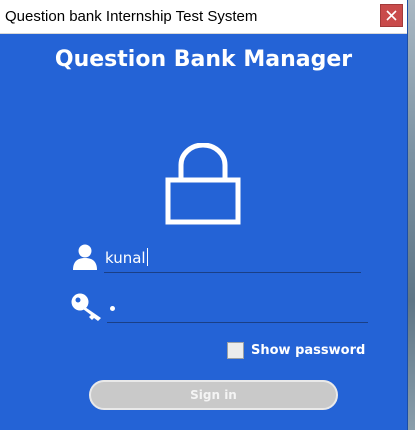 This screenshot has width=415, height=430. What do you see at coordinates (147, 257) in the screenshot?
I see `text-caret` at bounding box center [147, 257].